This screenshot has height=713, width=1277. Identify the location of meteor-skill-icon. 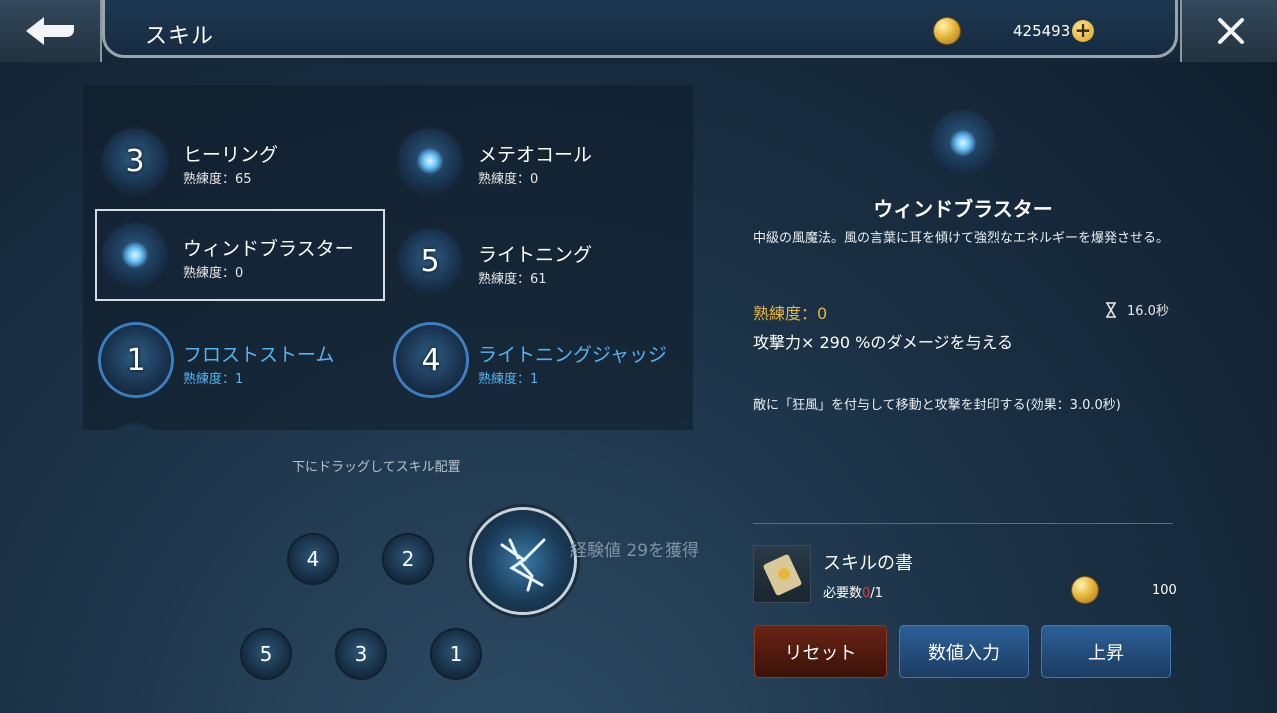
(430, 161).